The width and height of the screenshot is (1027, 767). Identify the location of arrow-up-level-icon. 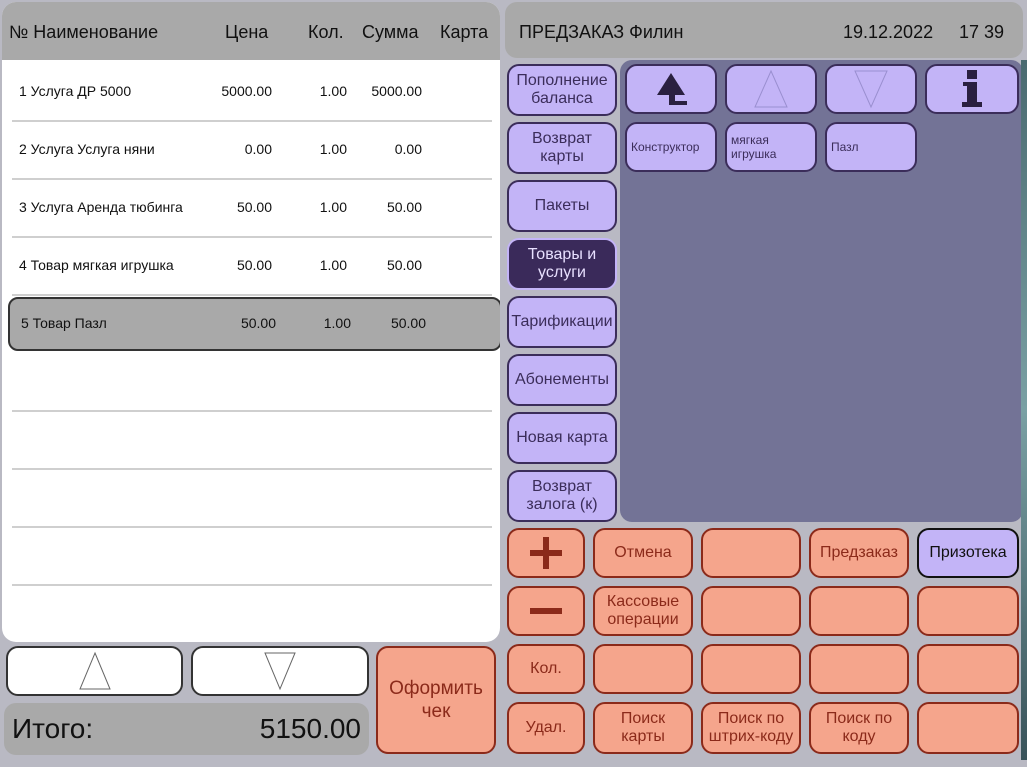
(672, 89).